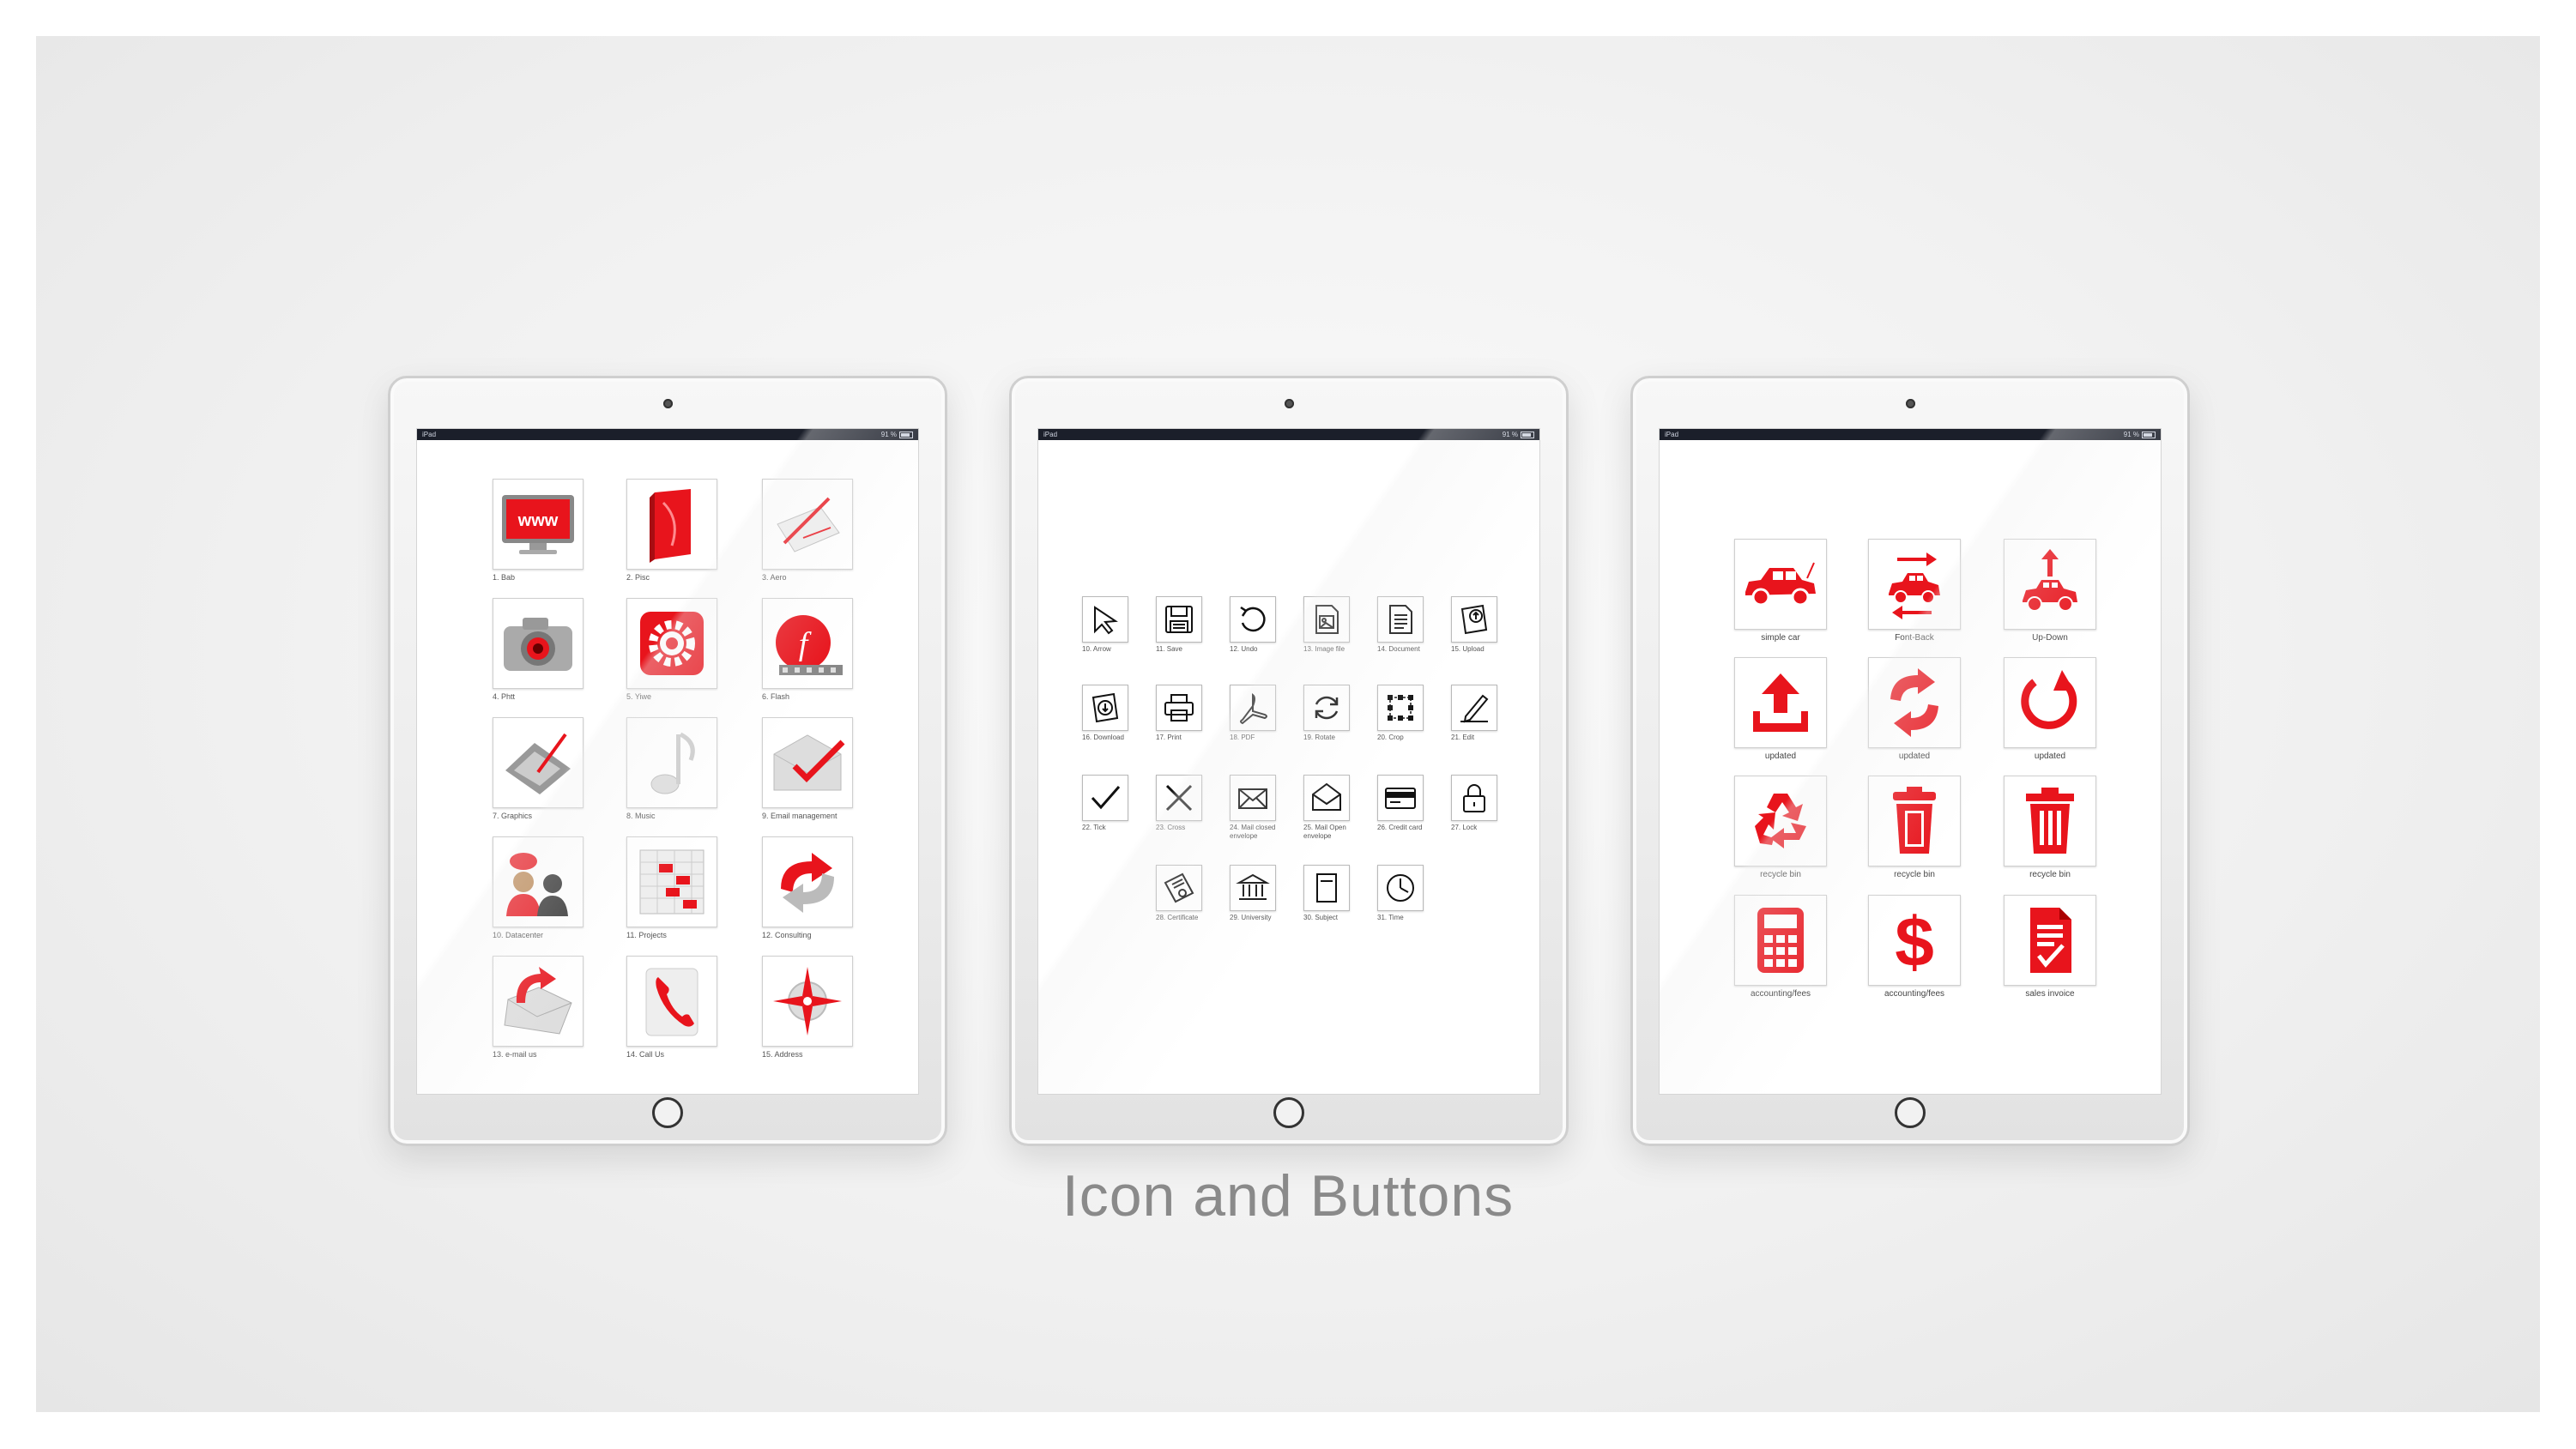 The height and width of the screenshot is (1449, 2576). I want to click on icon-label: 26. Credit card, so click(1400, 827).